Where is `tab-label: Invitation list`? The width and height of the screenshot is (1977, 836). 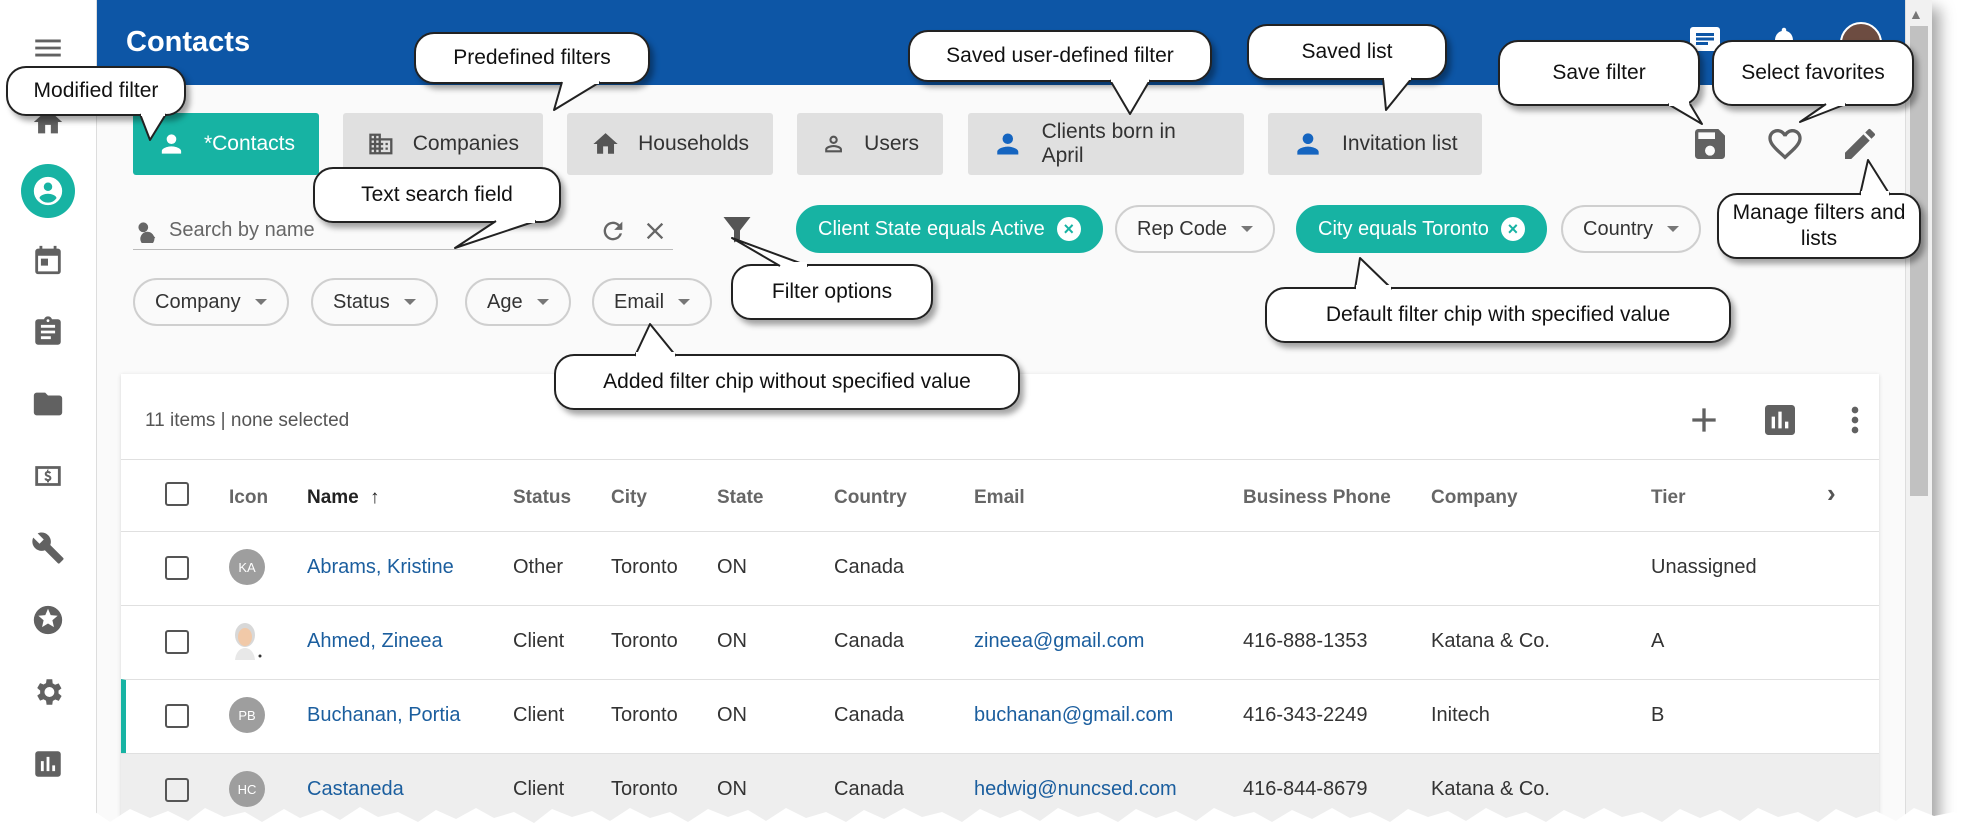 tab-label: Invitation list is located at coordinates (1400, 143).